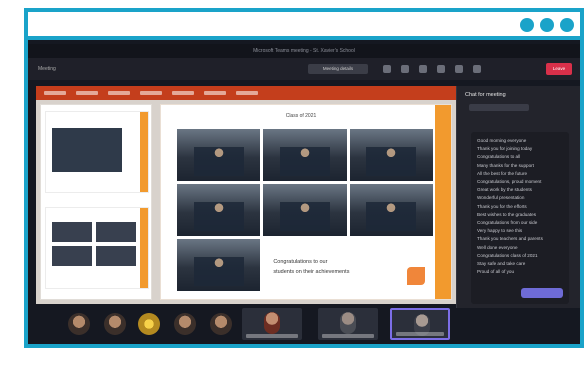 The image size is (584, 365). I want to click on chat-message: Thank you for joining today, so click(505, 149).